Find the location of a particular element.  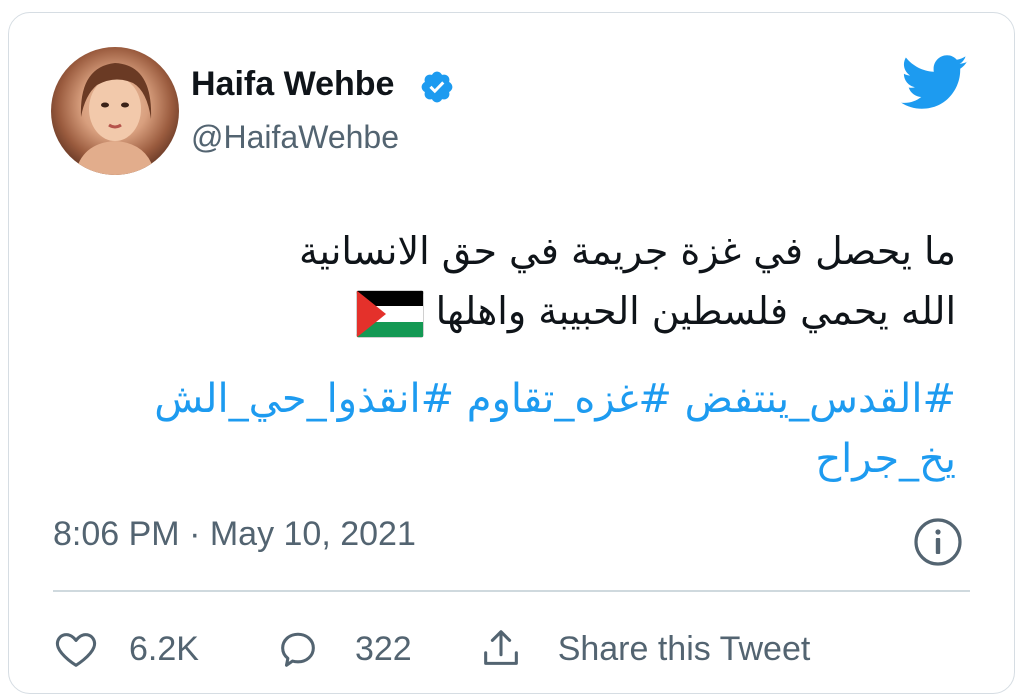

comment-icon is located at coordinates (298, 649).